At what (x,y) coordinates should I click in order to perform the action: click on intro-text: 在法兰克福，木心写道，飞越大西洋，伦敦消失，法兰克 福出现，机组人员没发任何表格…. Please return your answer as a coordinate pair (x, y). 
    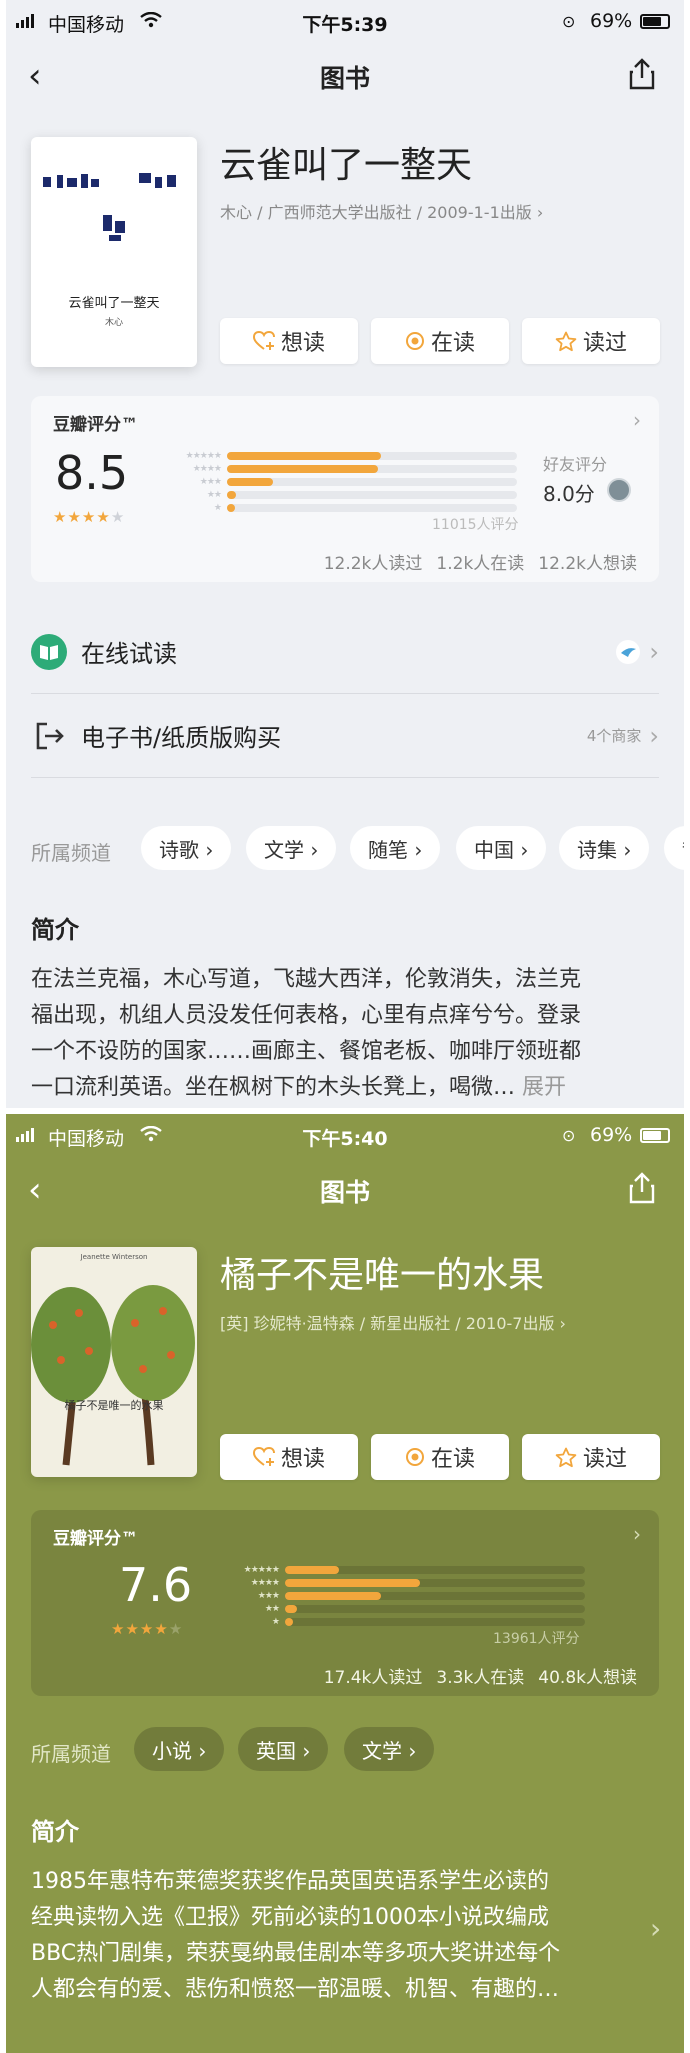
    Looking at the image, I should click on (346, 1034).